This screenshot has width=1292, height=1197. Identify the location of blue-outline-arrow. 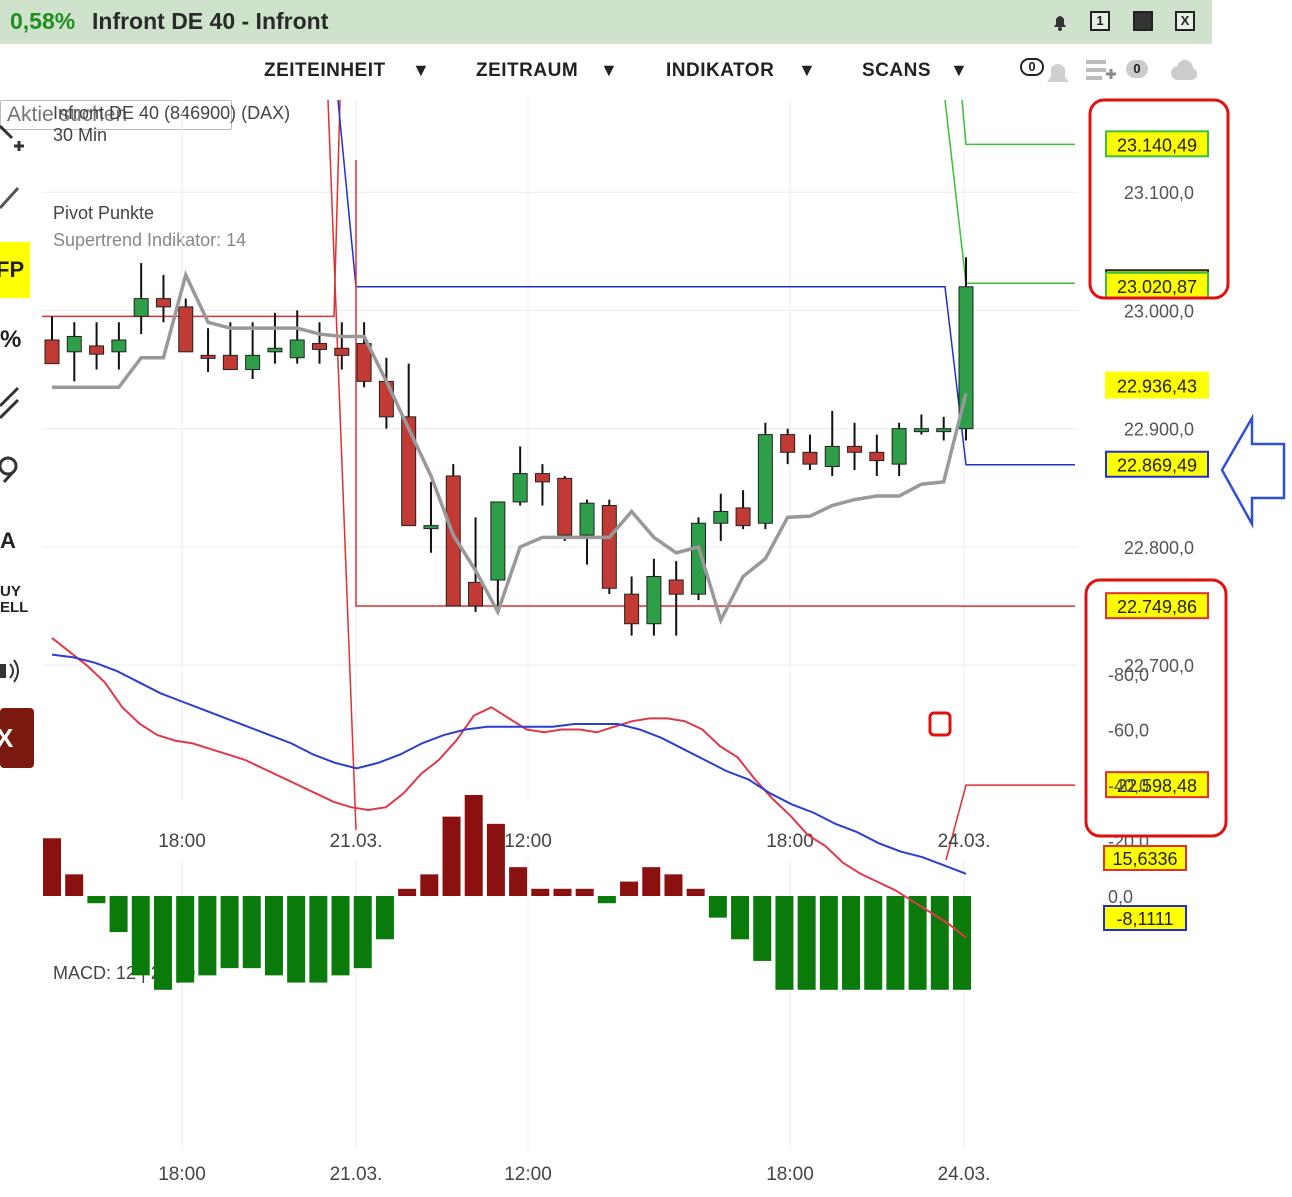
(1253, 471).